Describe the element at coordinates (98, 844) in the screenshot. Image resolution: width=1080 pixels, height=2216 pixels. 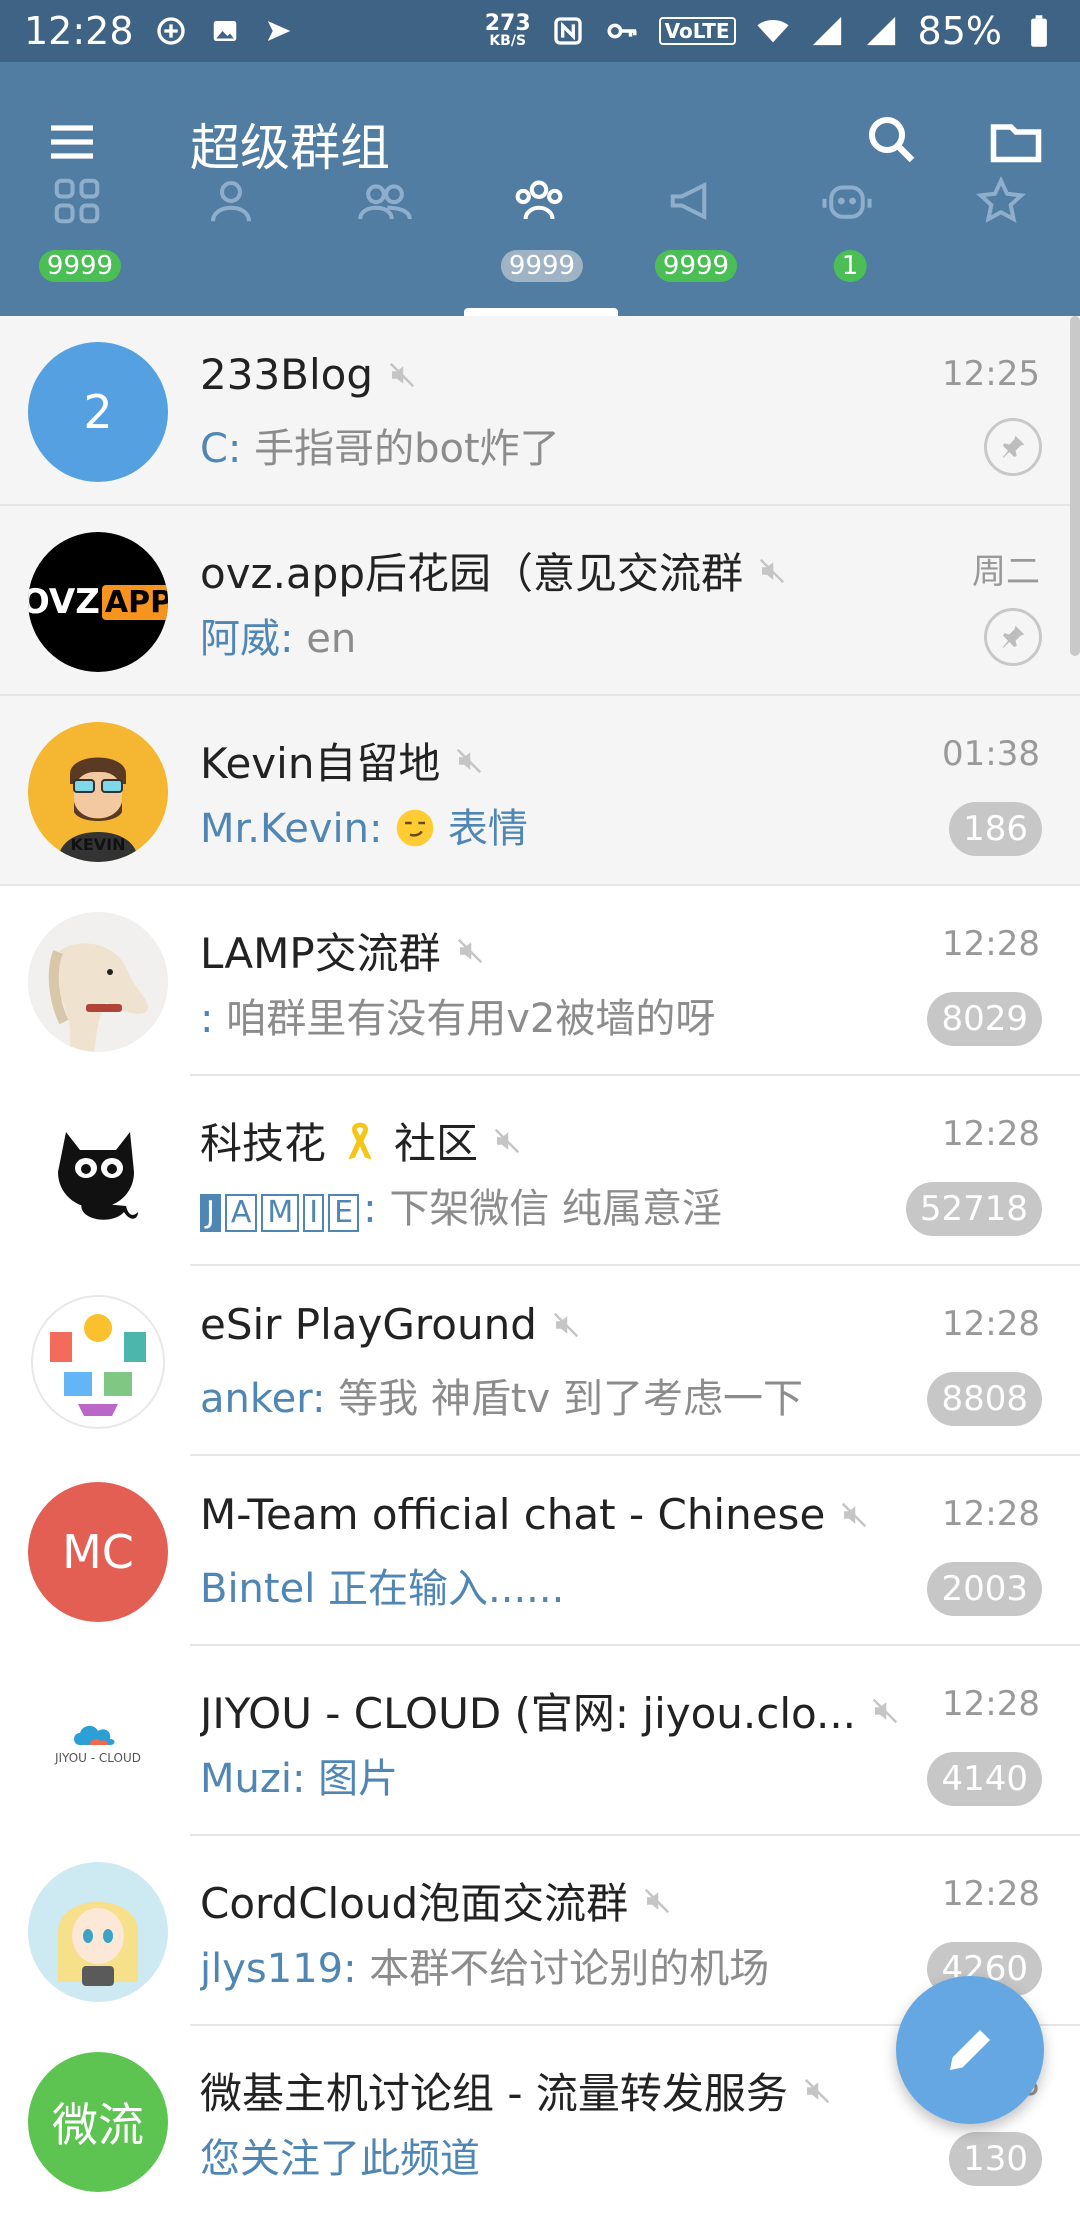
I see `avatar-logo-text: KEVIN` at that location.